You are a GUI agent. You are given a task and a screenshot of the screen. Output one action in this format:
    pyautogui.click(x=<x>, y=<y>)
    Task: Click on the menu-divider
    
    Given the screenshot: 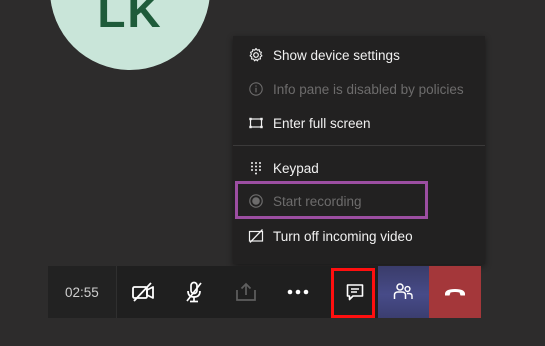 What is the action you would take?
    pyautogui.click(x=359, y=145)
    